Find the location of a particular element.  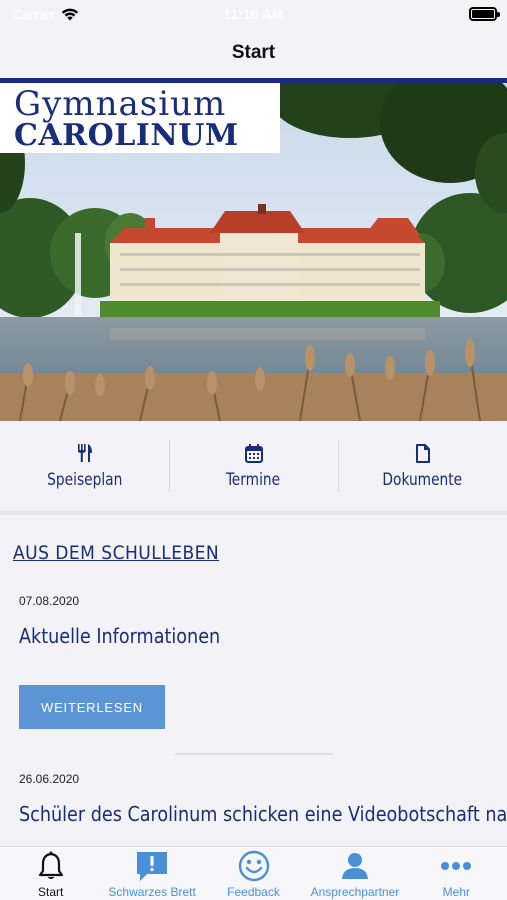

tab-label: Mehr is located at coordinates (456, 892).